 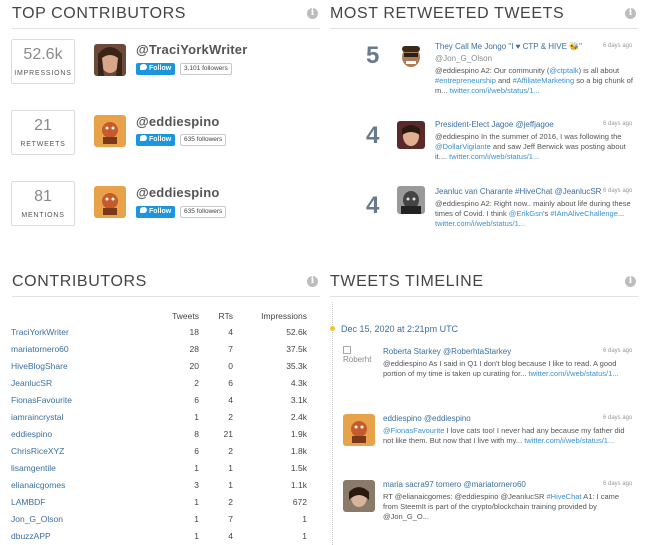 I want to click on tweet-author-name: maria sacra97 tornero @mariatornero60, so click(x=454, y=484).